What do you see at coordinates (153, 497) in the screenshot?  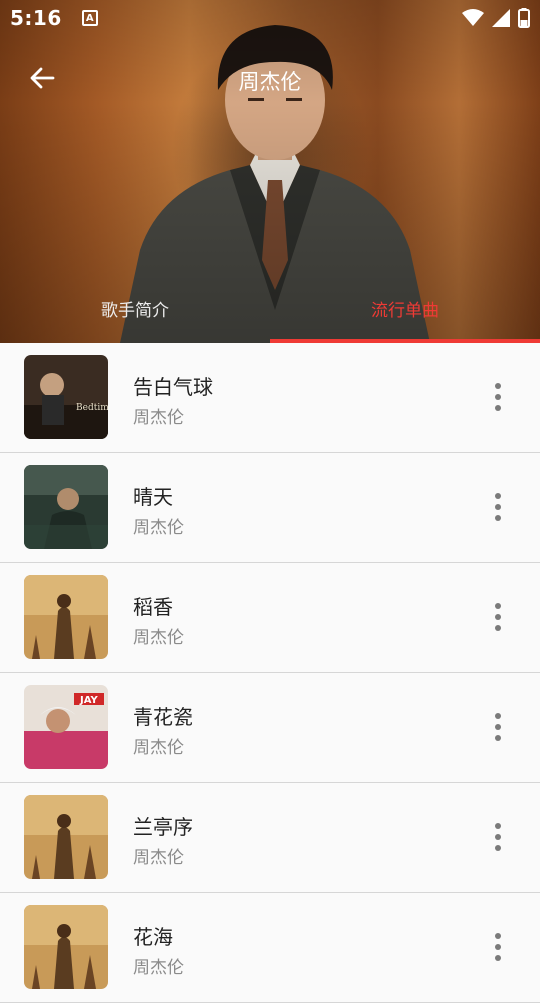 I see `song-title: 晴天` at bounding box center [153, 497].